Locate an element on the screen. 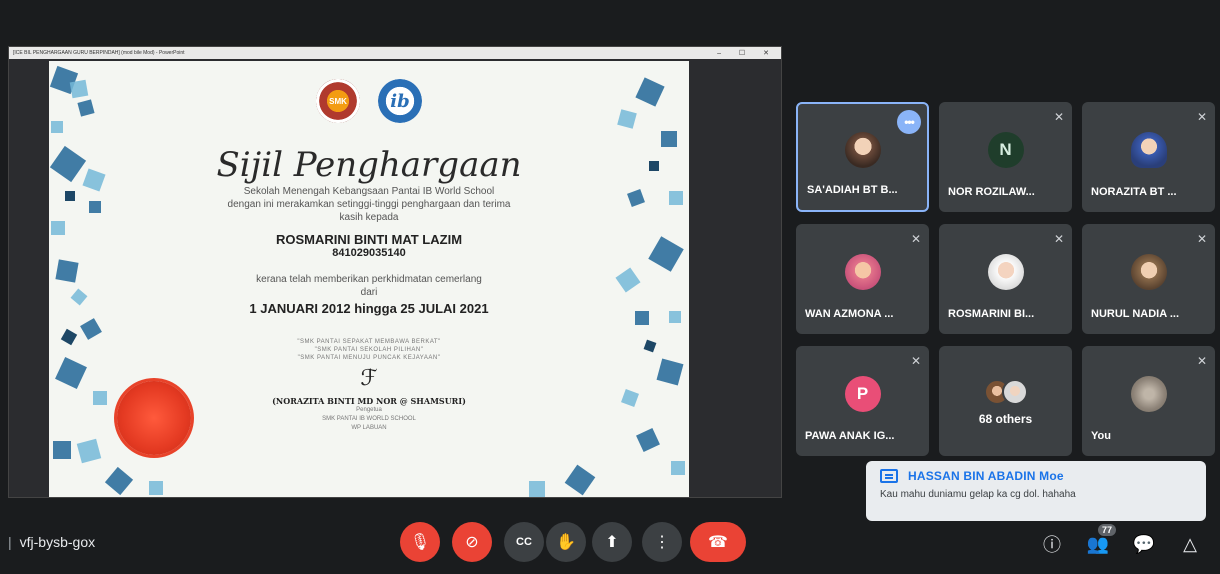 The height and width of the screenshot is (574, 1220). people-button: 👥 77 is located at coordinates (1100, 541).